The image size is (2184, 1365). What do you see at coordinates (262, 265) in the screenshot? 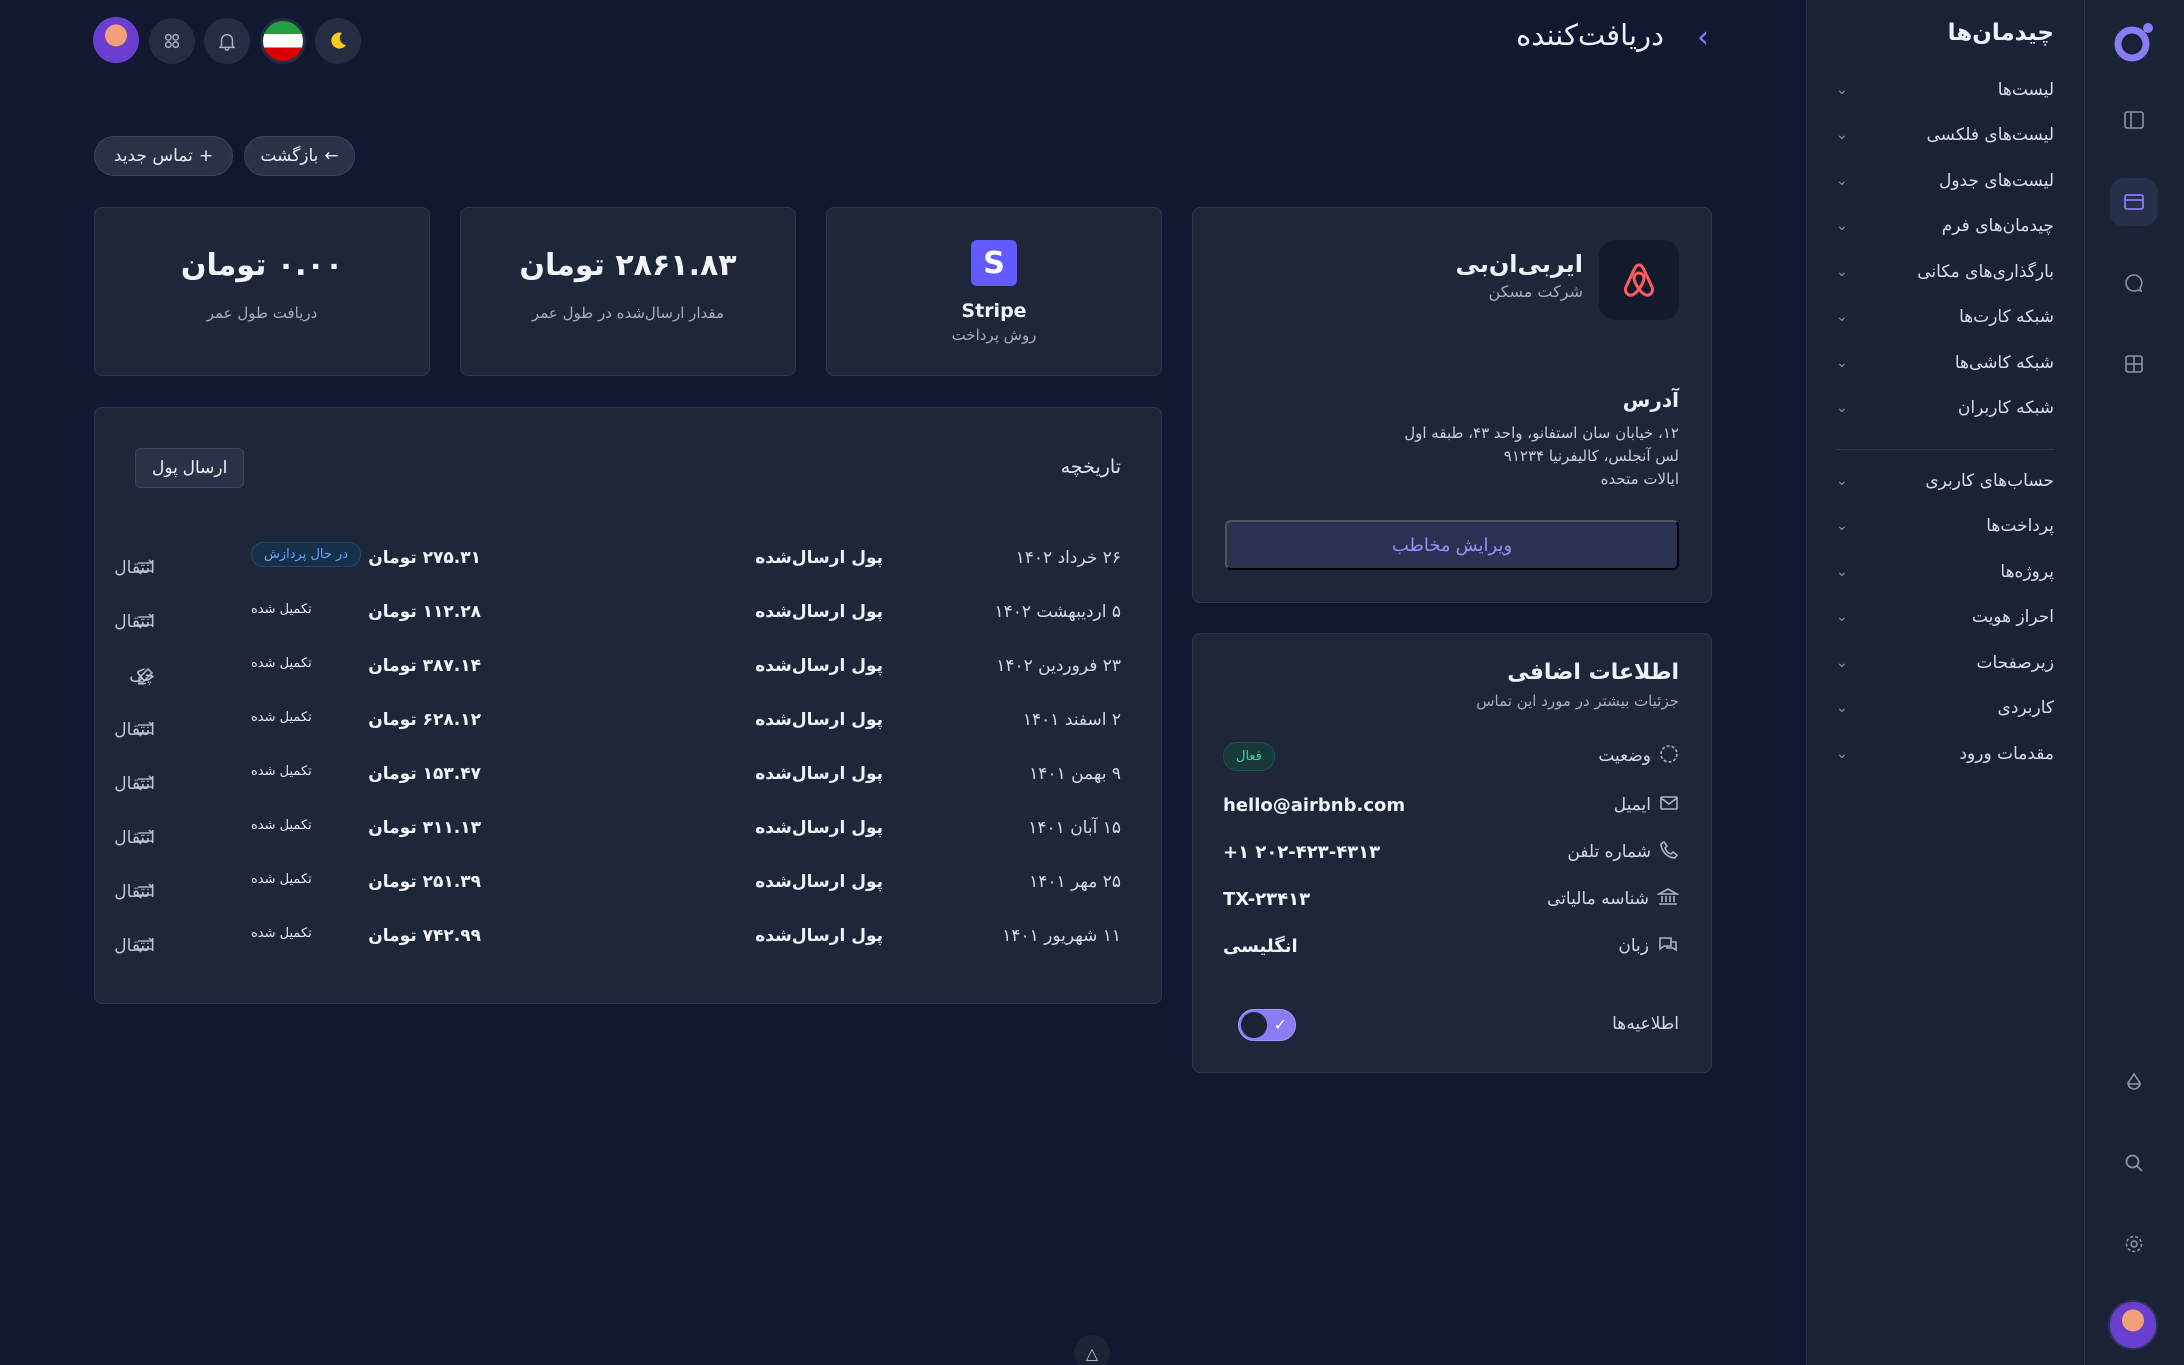
I see `lifetime-received-value: ۰.۰۰ تومان` at bounding box center [262, 265].